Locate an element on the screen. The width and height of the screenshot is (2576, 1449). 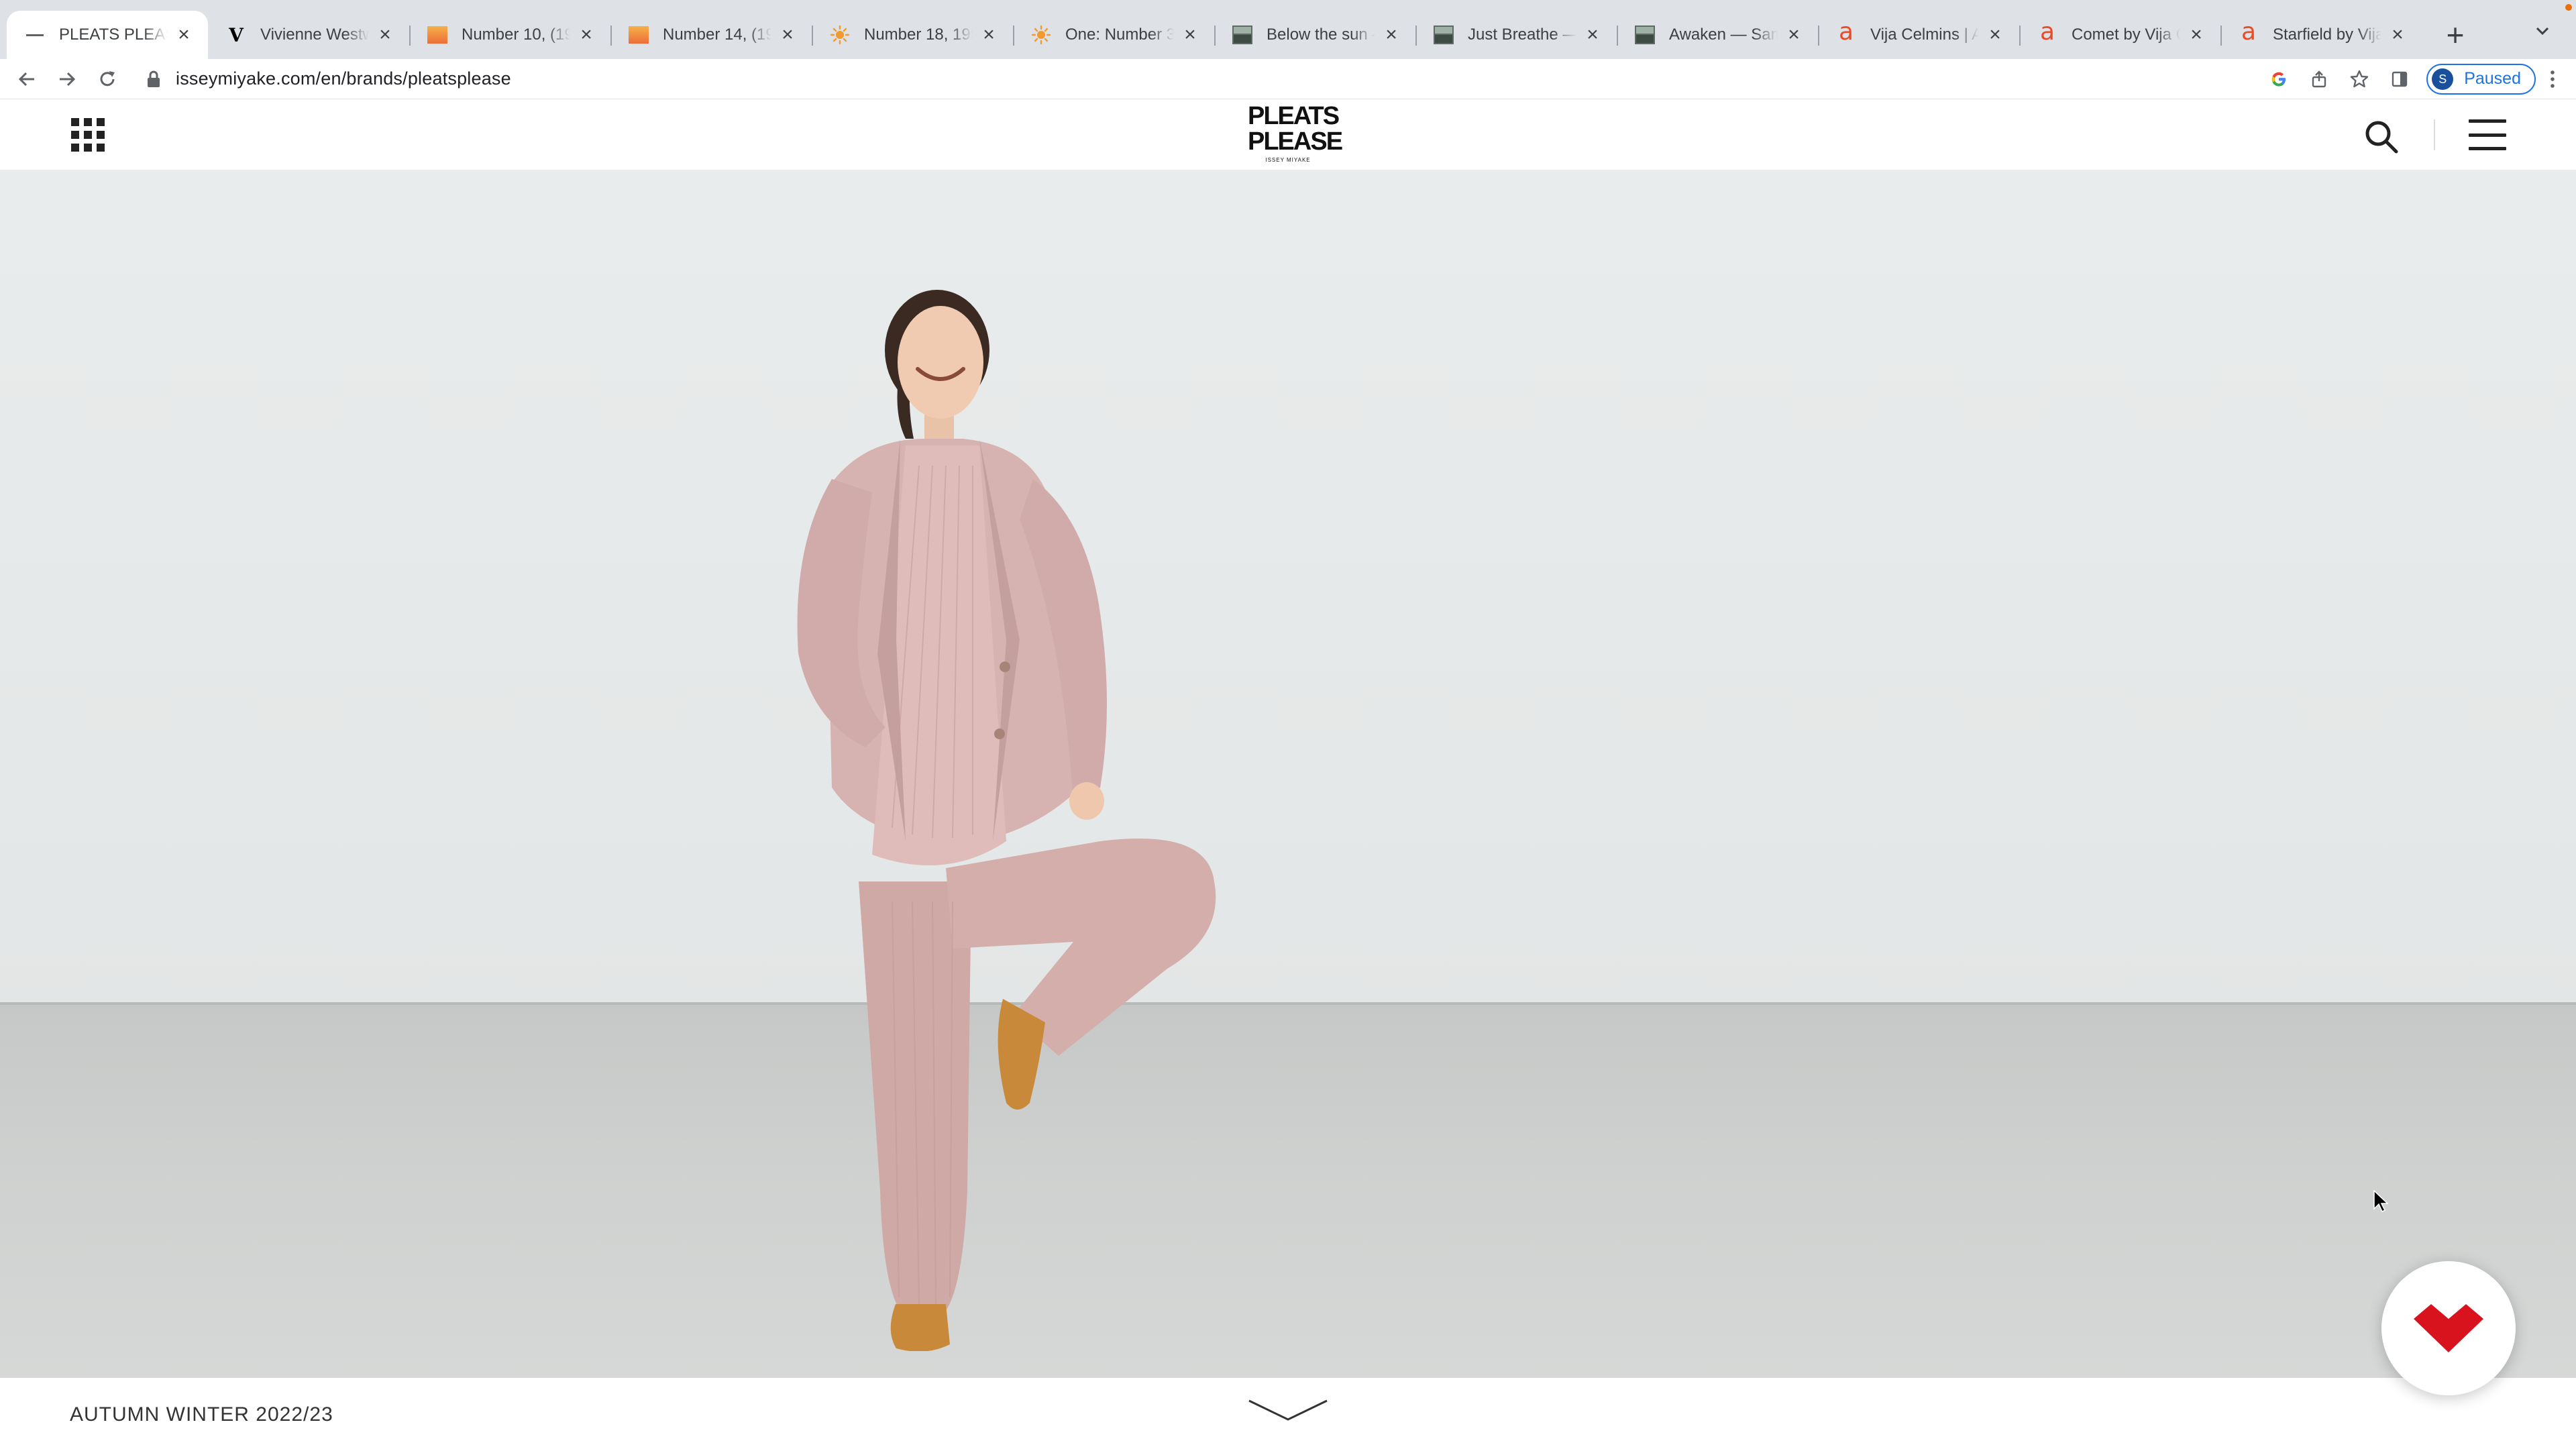
season-bar: AUTUMN WINTER 2022/23 is located at coordinates (1288, 1413).